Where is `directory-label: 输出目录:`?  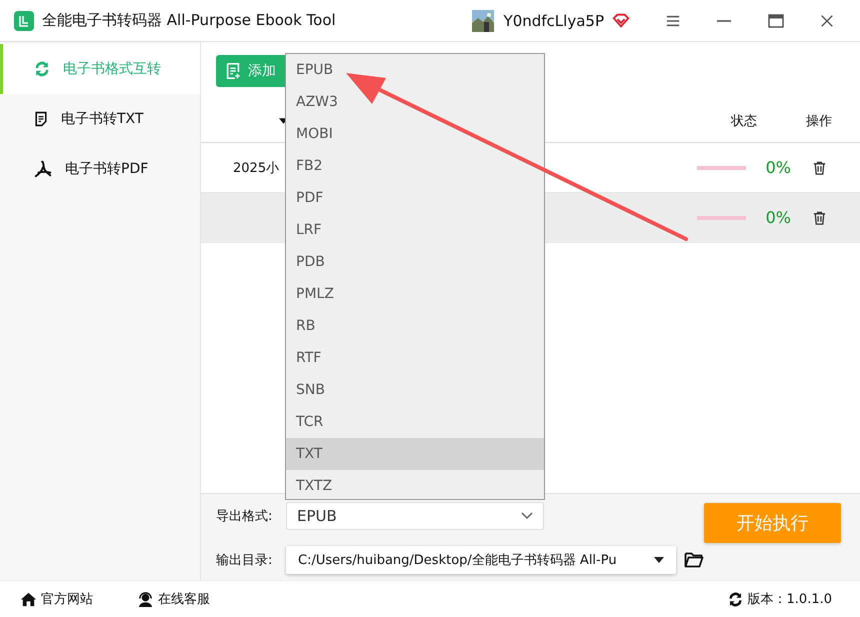 directory-label: 输出目录: is located at coordinates (245, 560).